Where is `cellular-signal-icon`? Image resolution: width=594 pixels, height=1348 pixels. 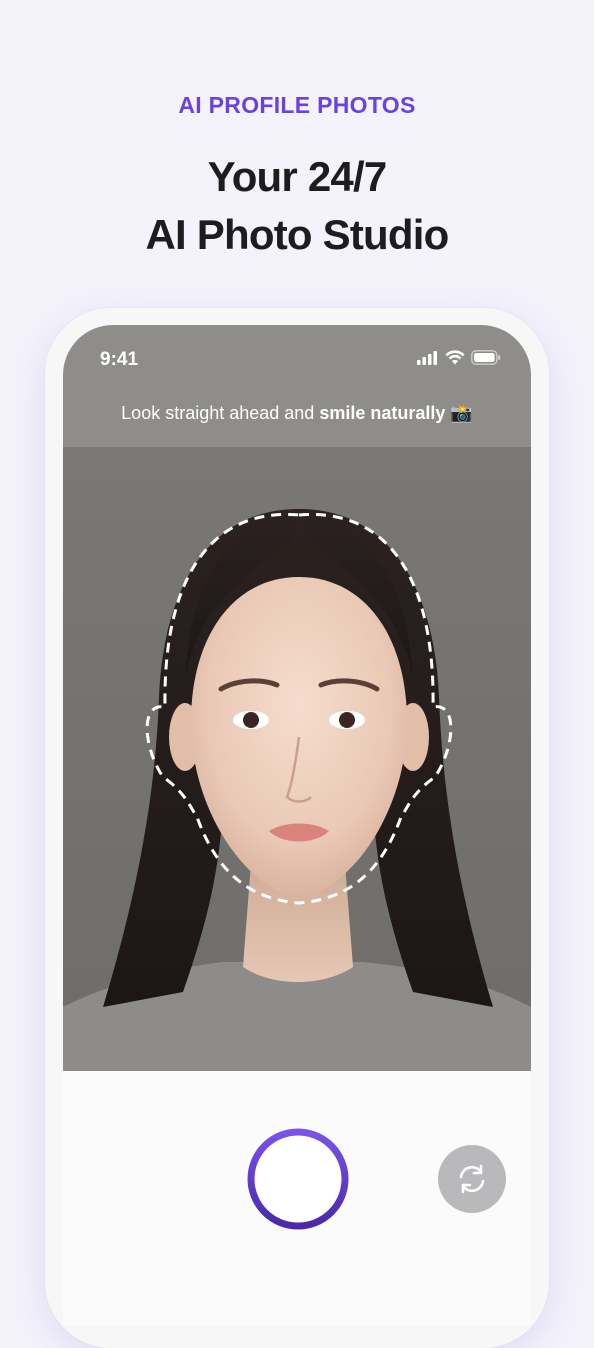
cellular-signal-icon is located at coordinates (427, 357).